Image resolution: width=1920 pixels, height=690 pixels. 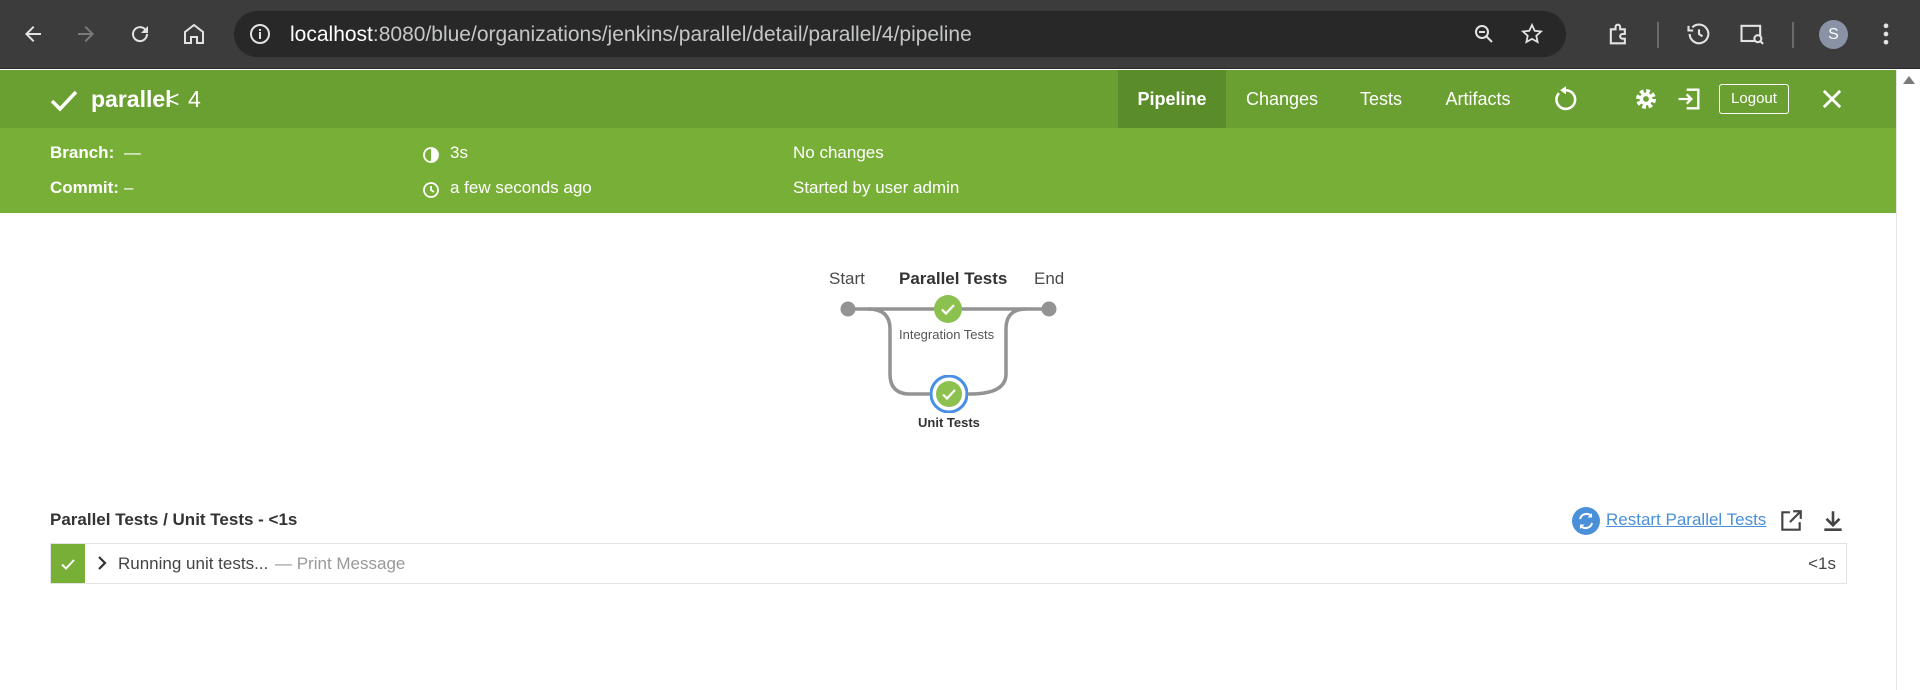 I want to click on pipeline-name: parallel, so click(x=131, y=99).